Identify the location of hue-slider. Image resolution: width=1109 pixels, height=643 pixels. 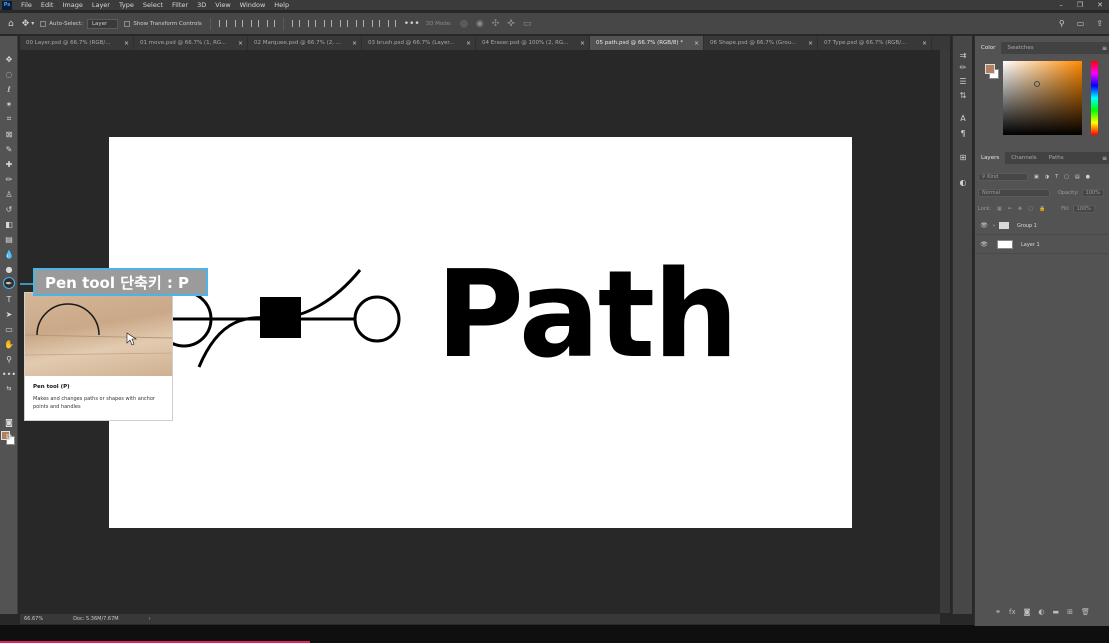
(1094, 98).